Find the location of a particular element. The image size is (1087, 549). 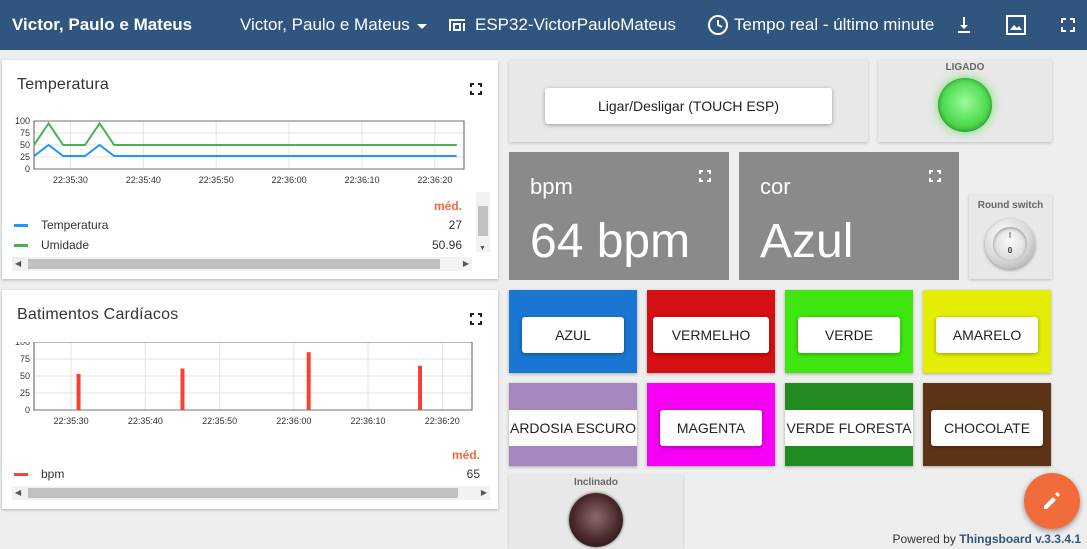

image-export-icon is located at coordinates (1016, 25).